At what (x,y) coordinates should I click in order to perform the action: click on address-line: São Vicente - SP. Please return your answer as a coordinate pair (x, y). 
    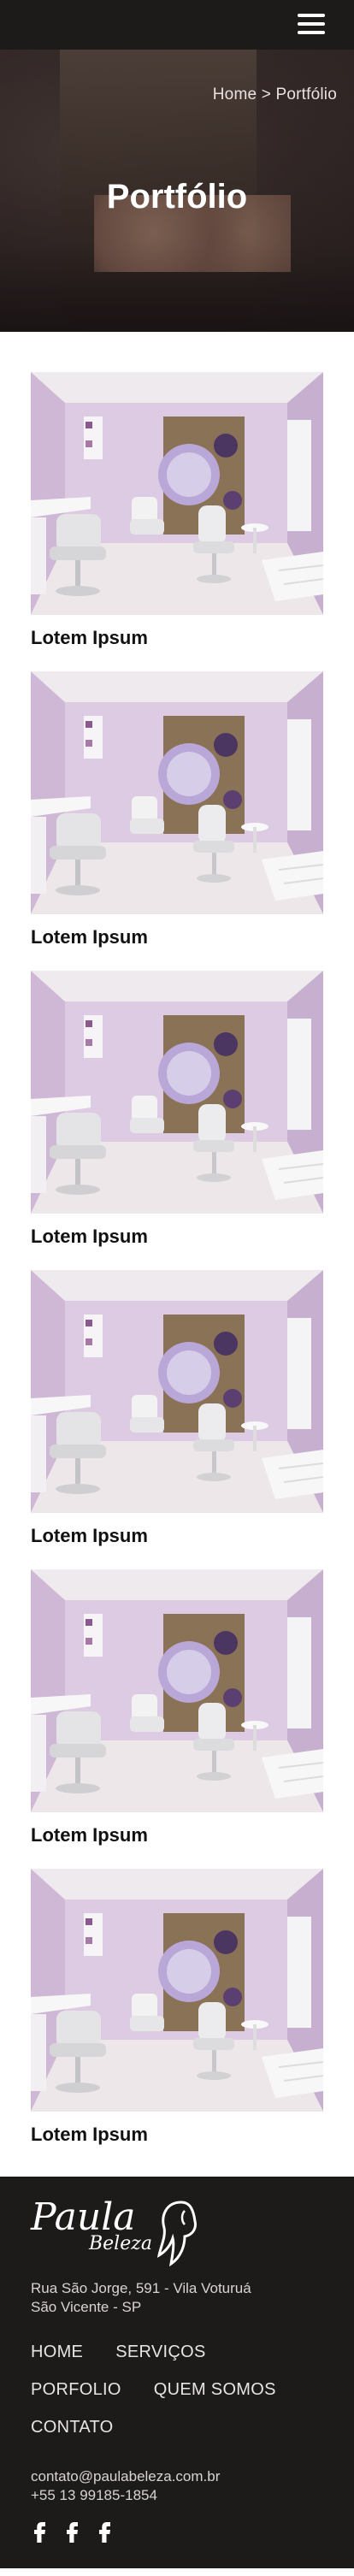
    Looking at the image, I should click on (86, 2307).